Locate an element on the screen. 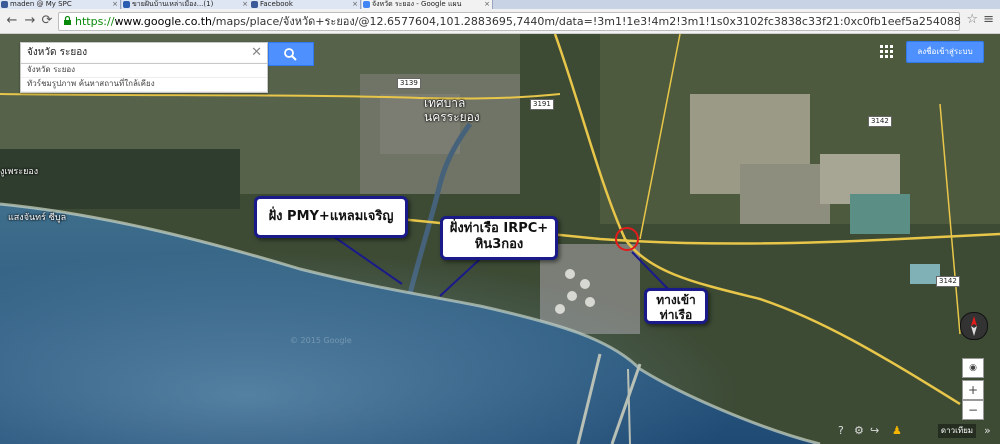 This screenshot has height=444, width=1000. zoom-out-button: − is located at coordinates (973, 410).